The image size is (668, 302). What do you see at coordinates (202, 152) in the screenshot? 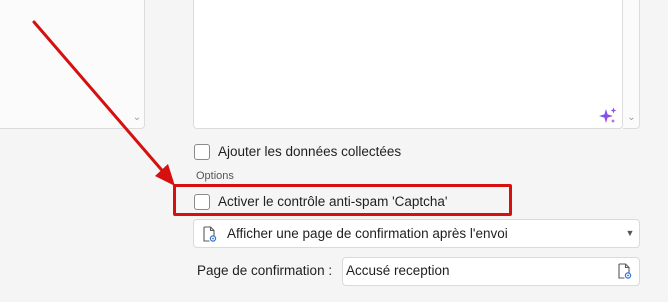
I see `add-collected-data-checkbox` at bounding box center [202, 152].